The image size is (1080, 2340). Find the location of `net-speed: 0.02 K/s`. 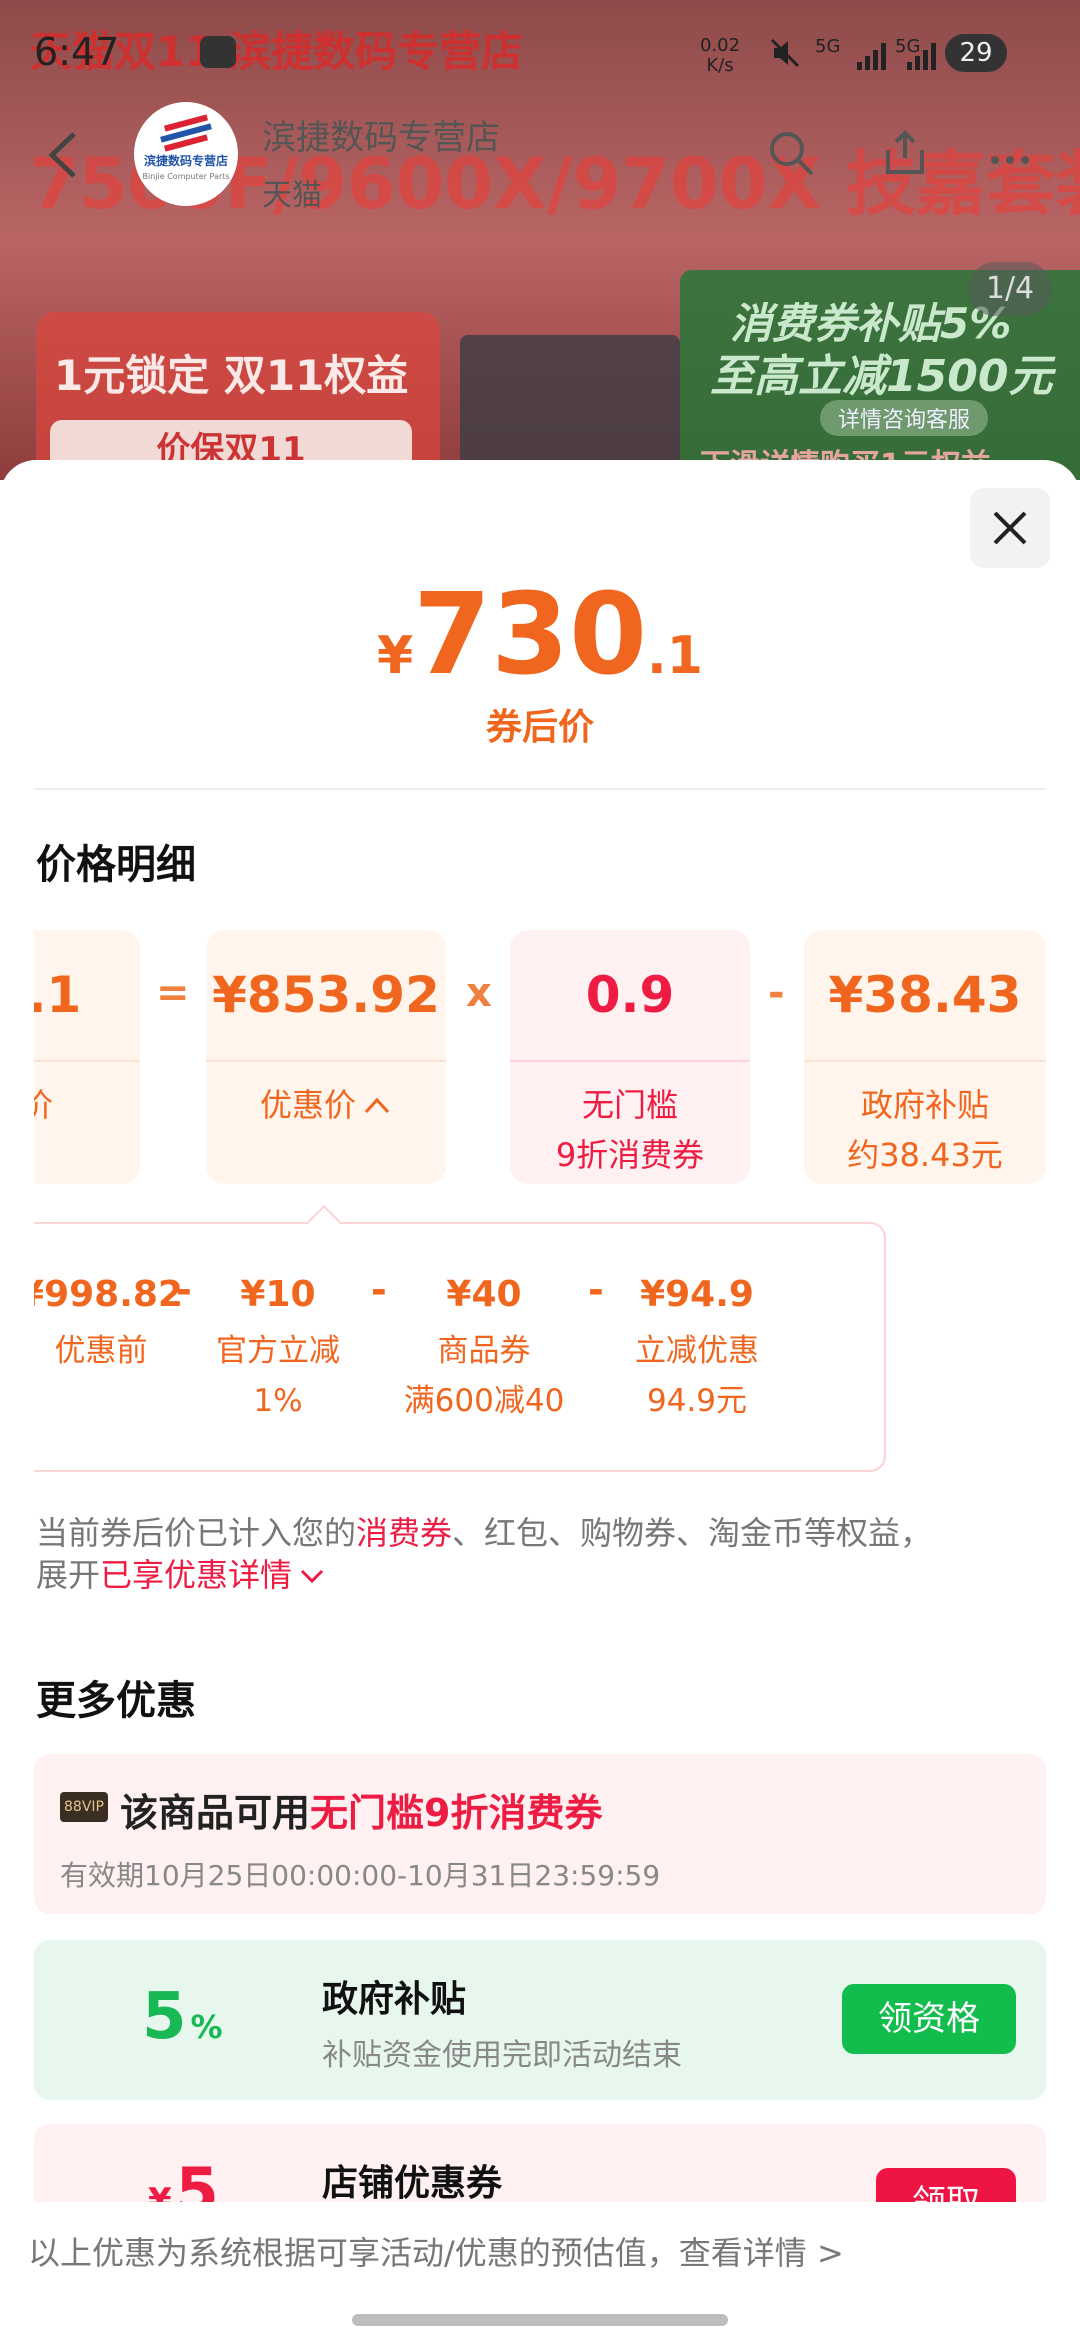

net-speed: 0.02 K/s is located at coordinates (720, 55).